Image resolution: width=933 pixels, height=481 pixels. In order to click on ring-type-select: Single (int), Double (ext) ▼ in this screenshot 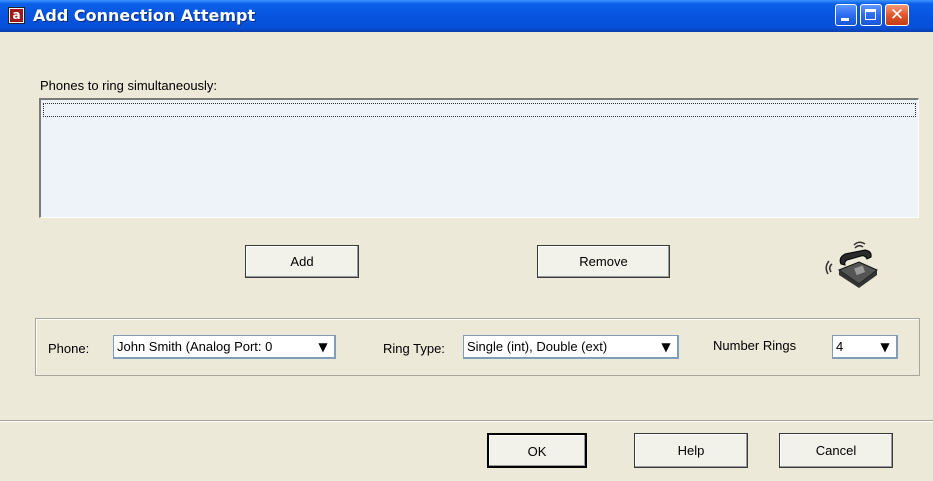, I will do `click(571, 347)`.